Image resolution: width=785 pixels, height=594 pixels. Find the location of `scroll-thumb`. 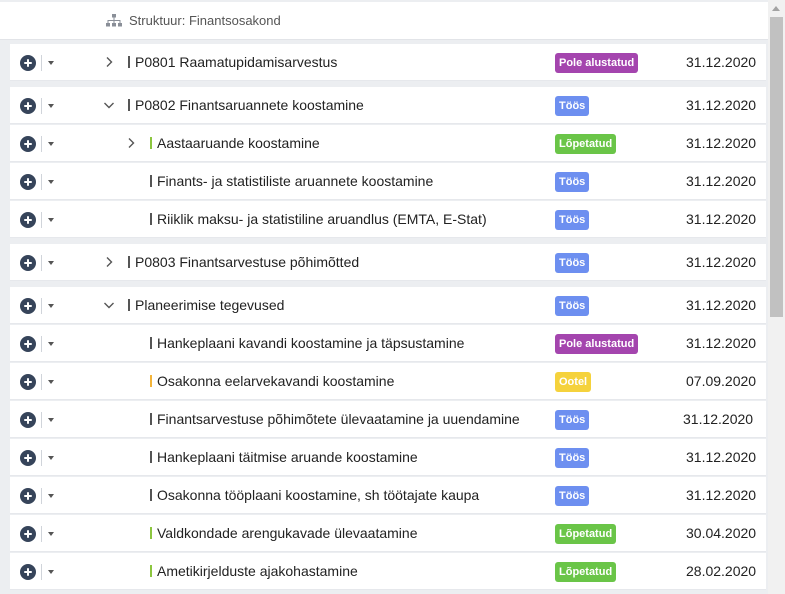

scroll-thumb is located at coordinates (776, 167).